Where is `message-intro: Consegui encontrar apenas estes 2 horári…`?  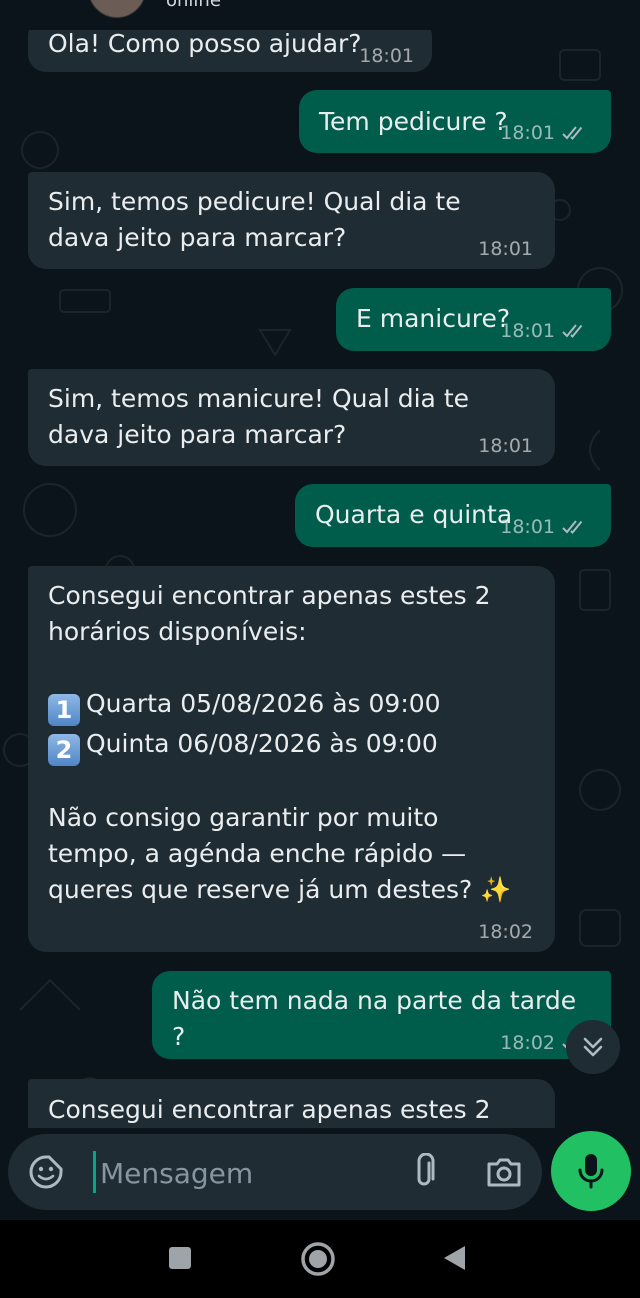
message-intro: Consegui encontrar apenas estes 2 horári… is located at coordinates (273, 613).